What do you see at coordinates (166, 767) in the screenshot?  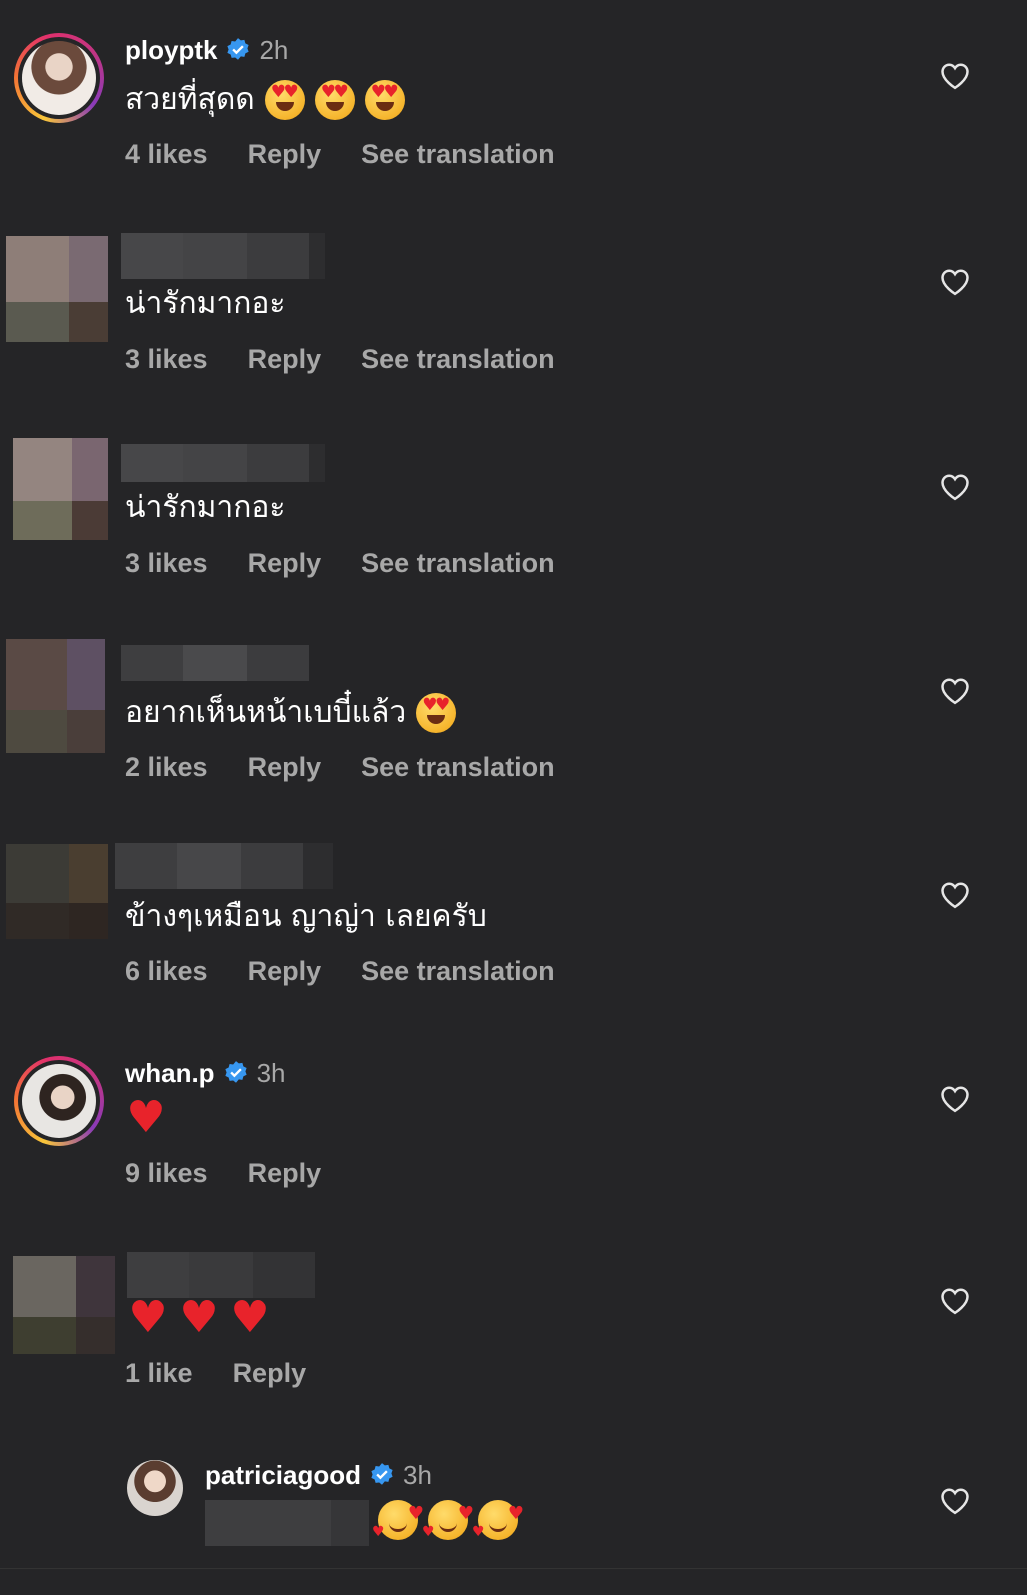 I see `likes-count: 2 likes` at bounding box center [166, 767].